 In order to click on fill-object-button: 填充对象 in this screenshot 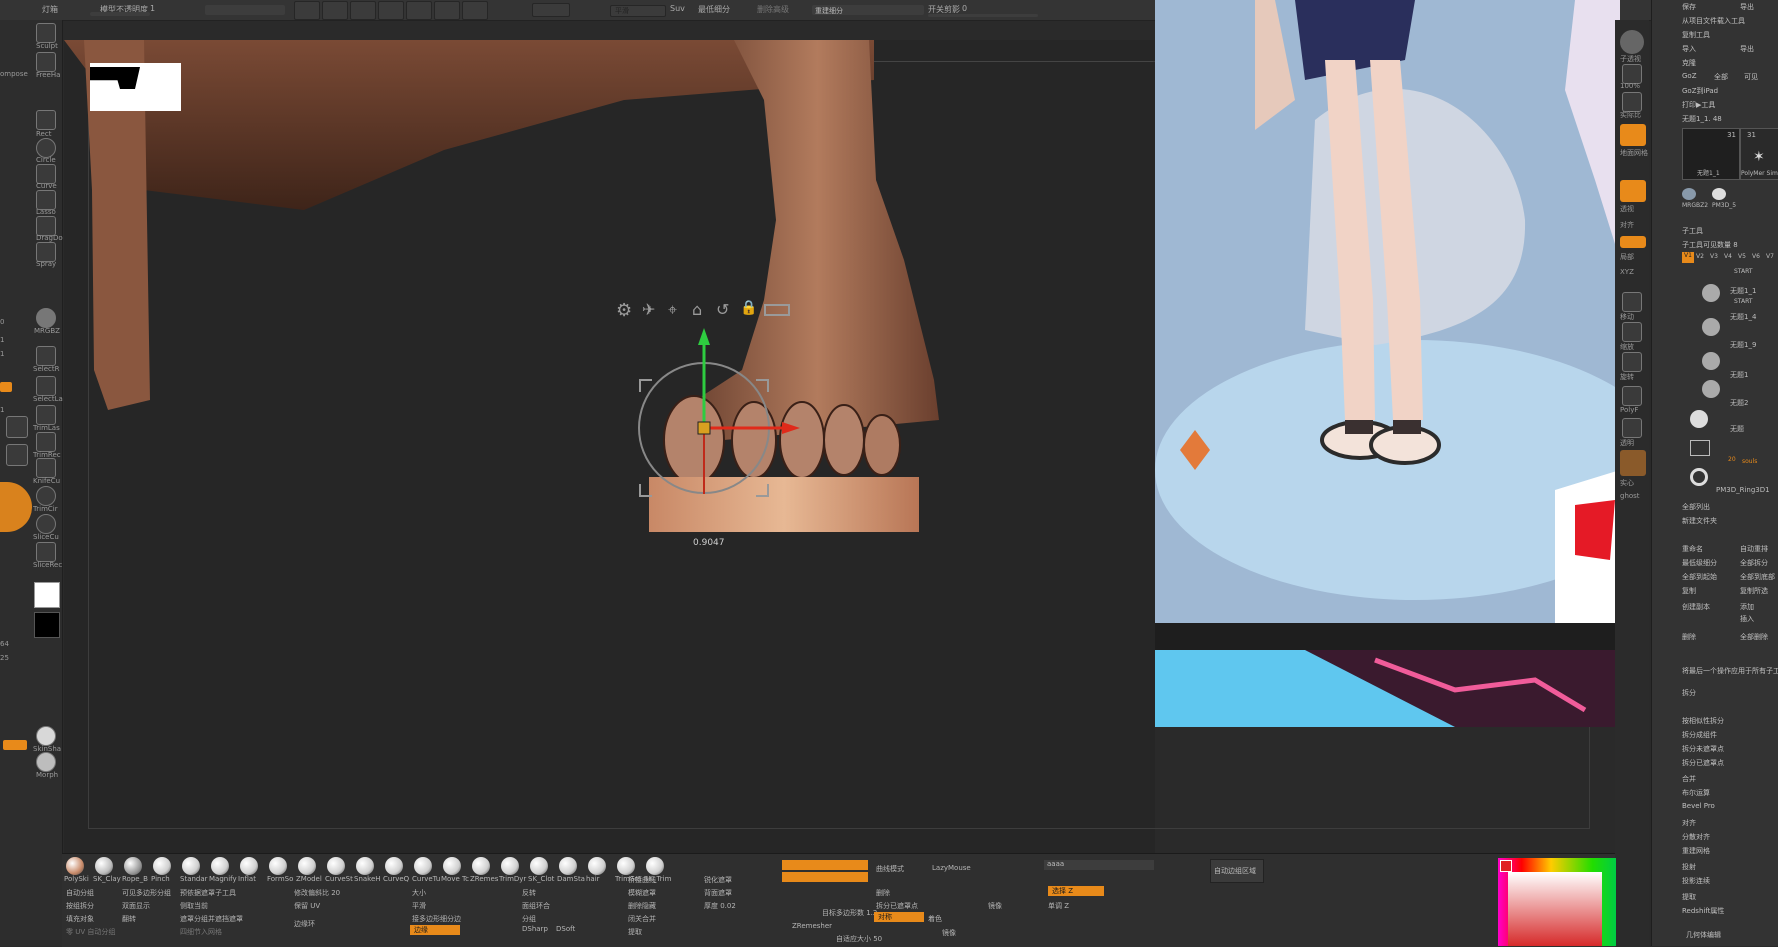, I will do `click(80, 919)`.